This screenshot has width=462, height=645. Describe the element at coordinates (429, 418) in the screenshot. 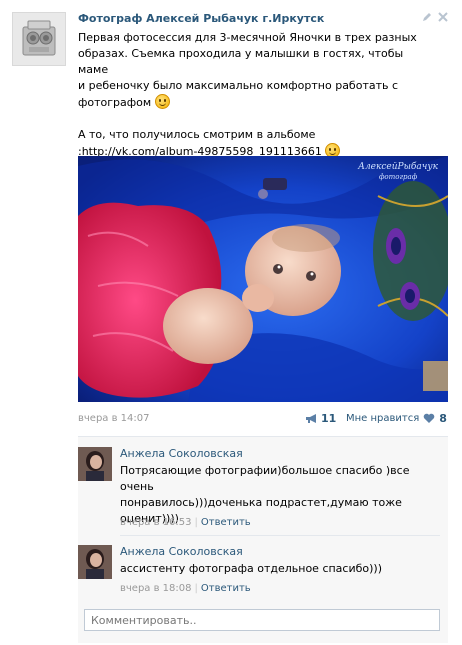

I see `heart-icon` at that location.